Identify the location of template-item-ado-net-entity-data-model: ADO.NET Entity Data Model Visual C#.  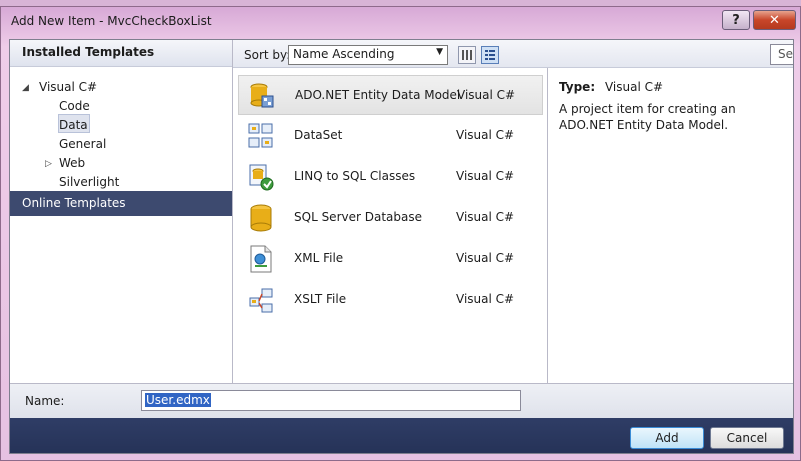
(390, 95).